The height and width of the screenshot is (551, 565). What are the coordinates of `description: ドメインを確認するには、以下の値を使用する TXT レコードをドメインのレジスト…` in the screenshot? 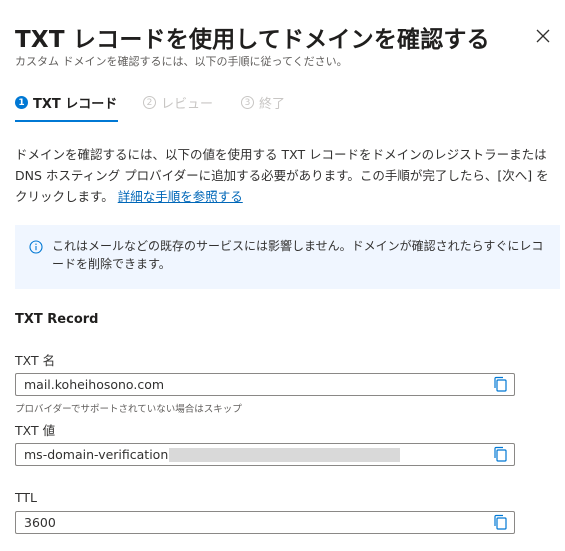 It's located at (285, 175).